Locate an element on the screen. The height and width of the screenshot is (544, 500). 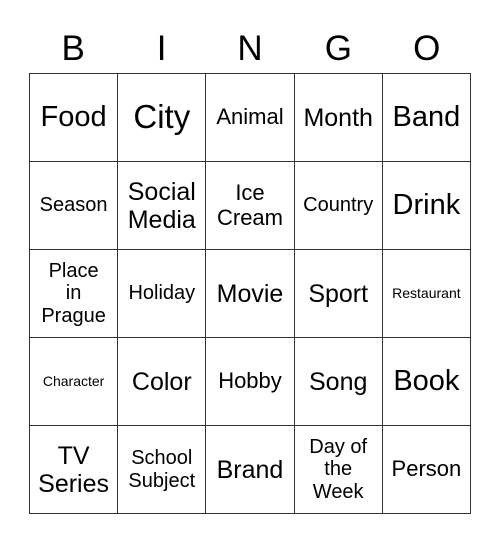
bingo-cell: Color is located at coordinates (162, 382).